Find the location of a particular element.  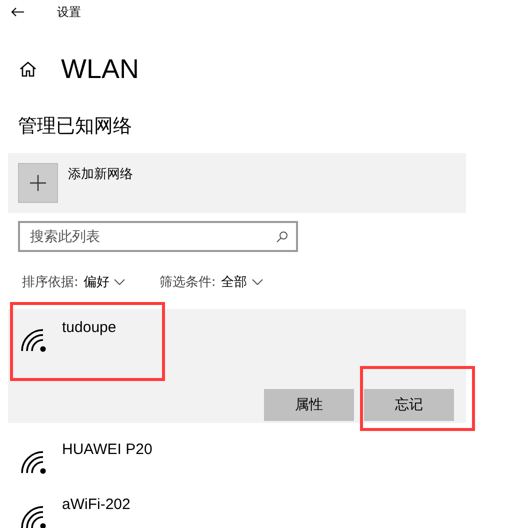

network-name: aWiFi-202 is located at coordinates (96, 504).